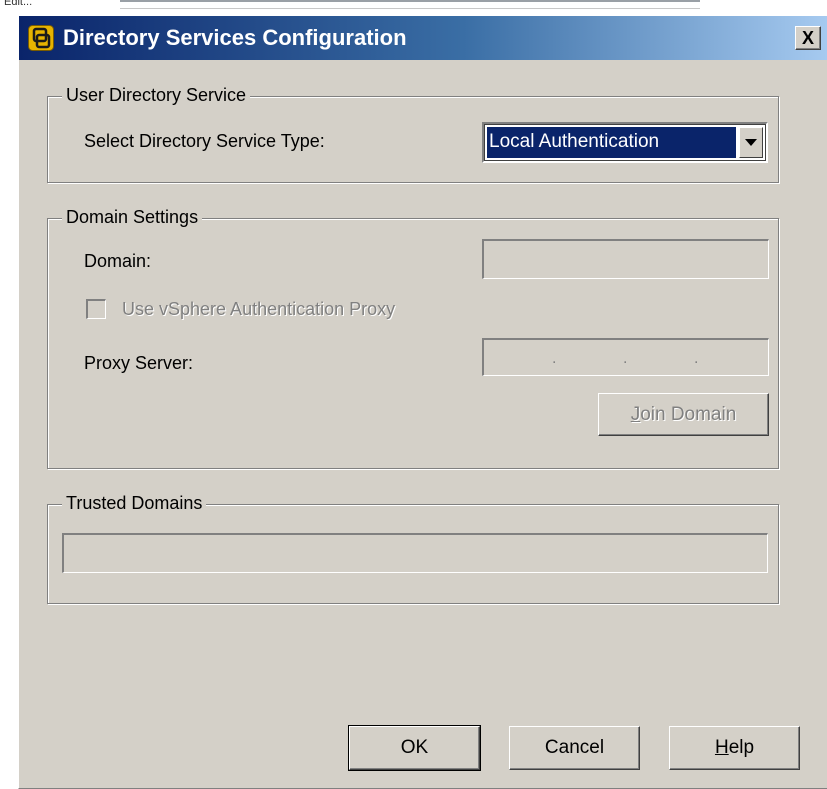  Describe the element at coordinates (204, 141) in the screenshot. I see `directory-service-type-label: Select Directory Service Type:` at that location.